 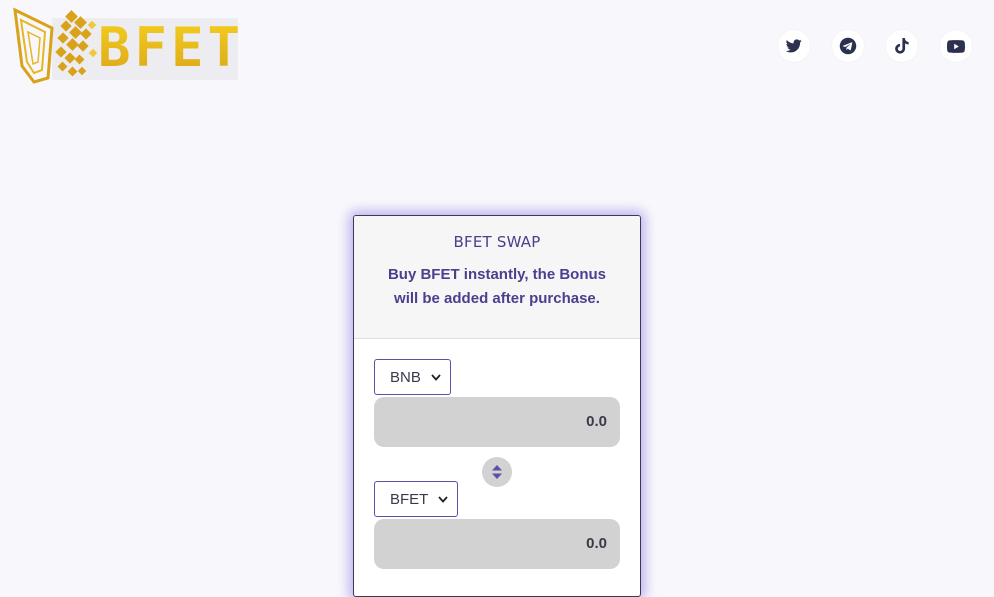 What do you see at coordinates (409, 499) in the screenshot?
I see `to-token-value: BFET` at bounding box center [409, 499].